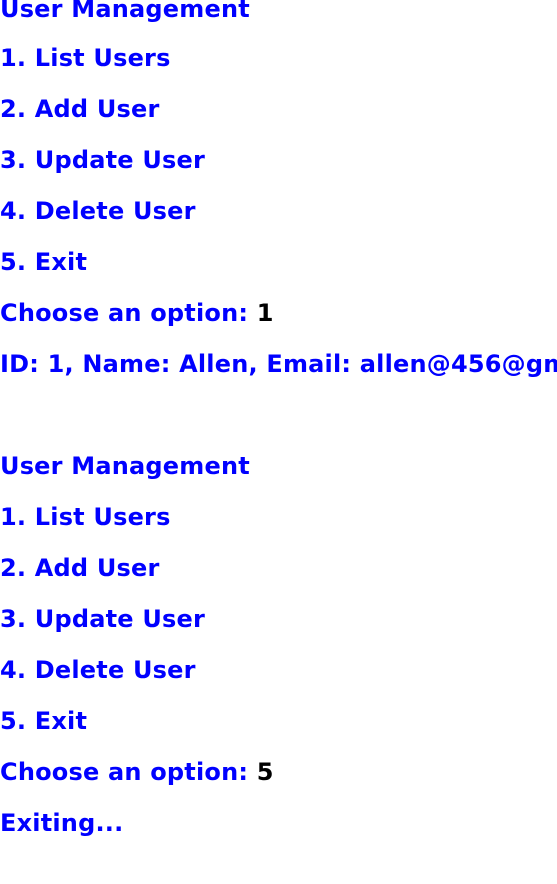  I want to click on option-prompt-line: Choose an option: 1, so click(137, 313).